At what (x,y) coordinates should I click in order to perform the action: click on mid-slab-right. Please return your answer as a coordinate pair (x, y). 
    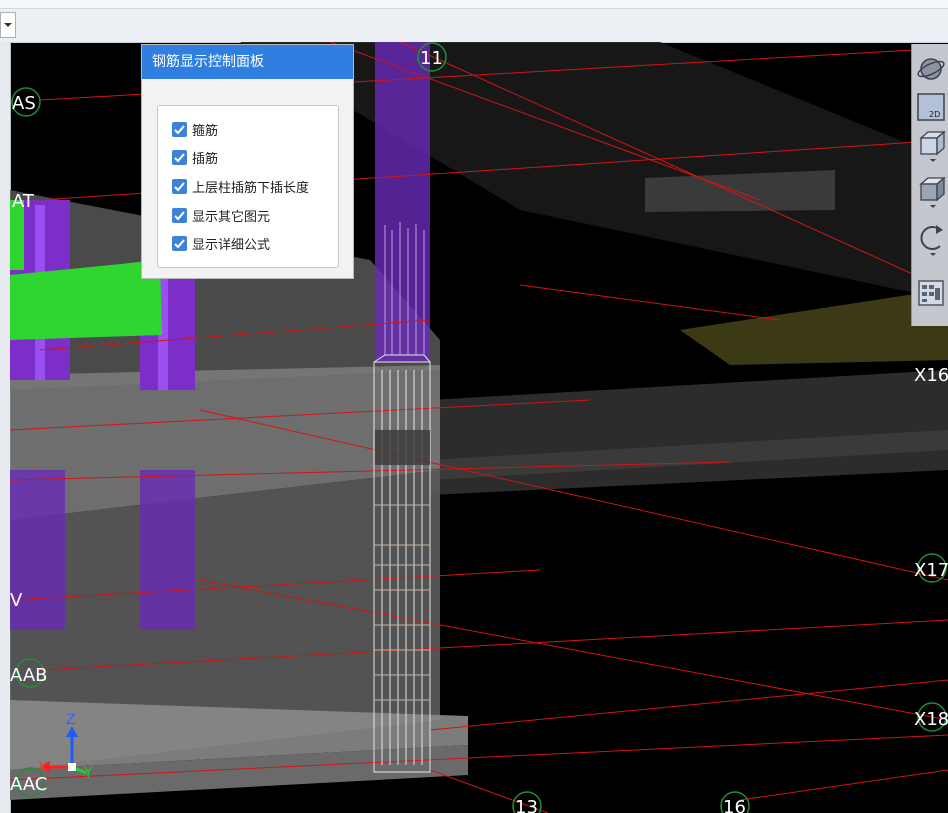
    Looking at the image, I should click on (689, 432).